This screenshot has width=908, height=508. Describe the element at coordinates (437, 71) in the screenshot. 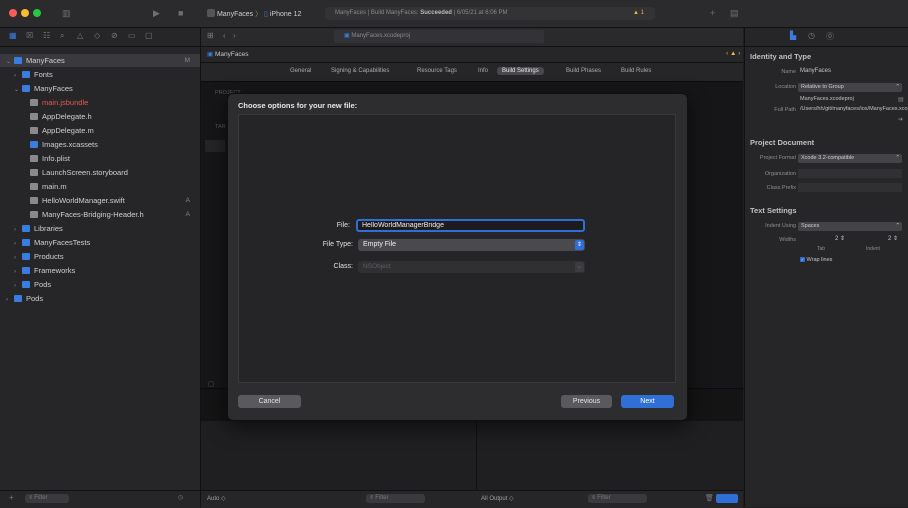

I see `tab-resource-tags: Resource Tags` at that location.